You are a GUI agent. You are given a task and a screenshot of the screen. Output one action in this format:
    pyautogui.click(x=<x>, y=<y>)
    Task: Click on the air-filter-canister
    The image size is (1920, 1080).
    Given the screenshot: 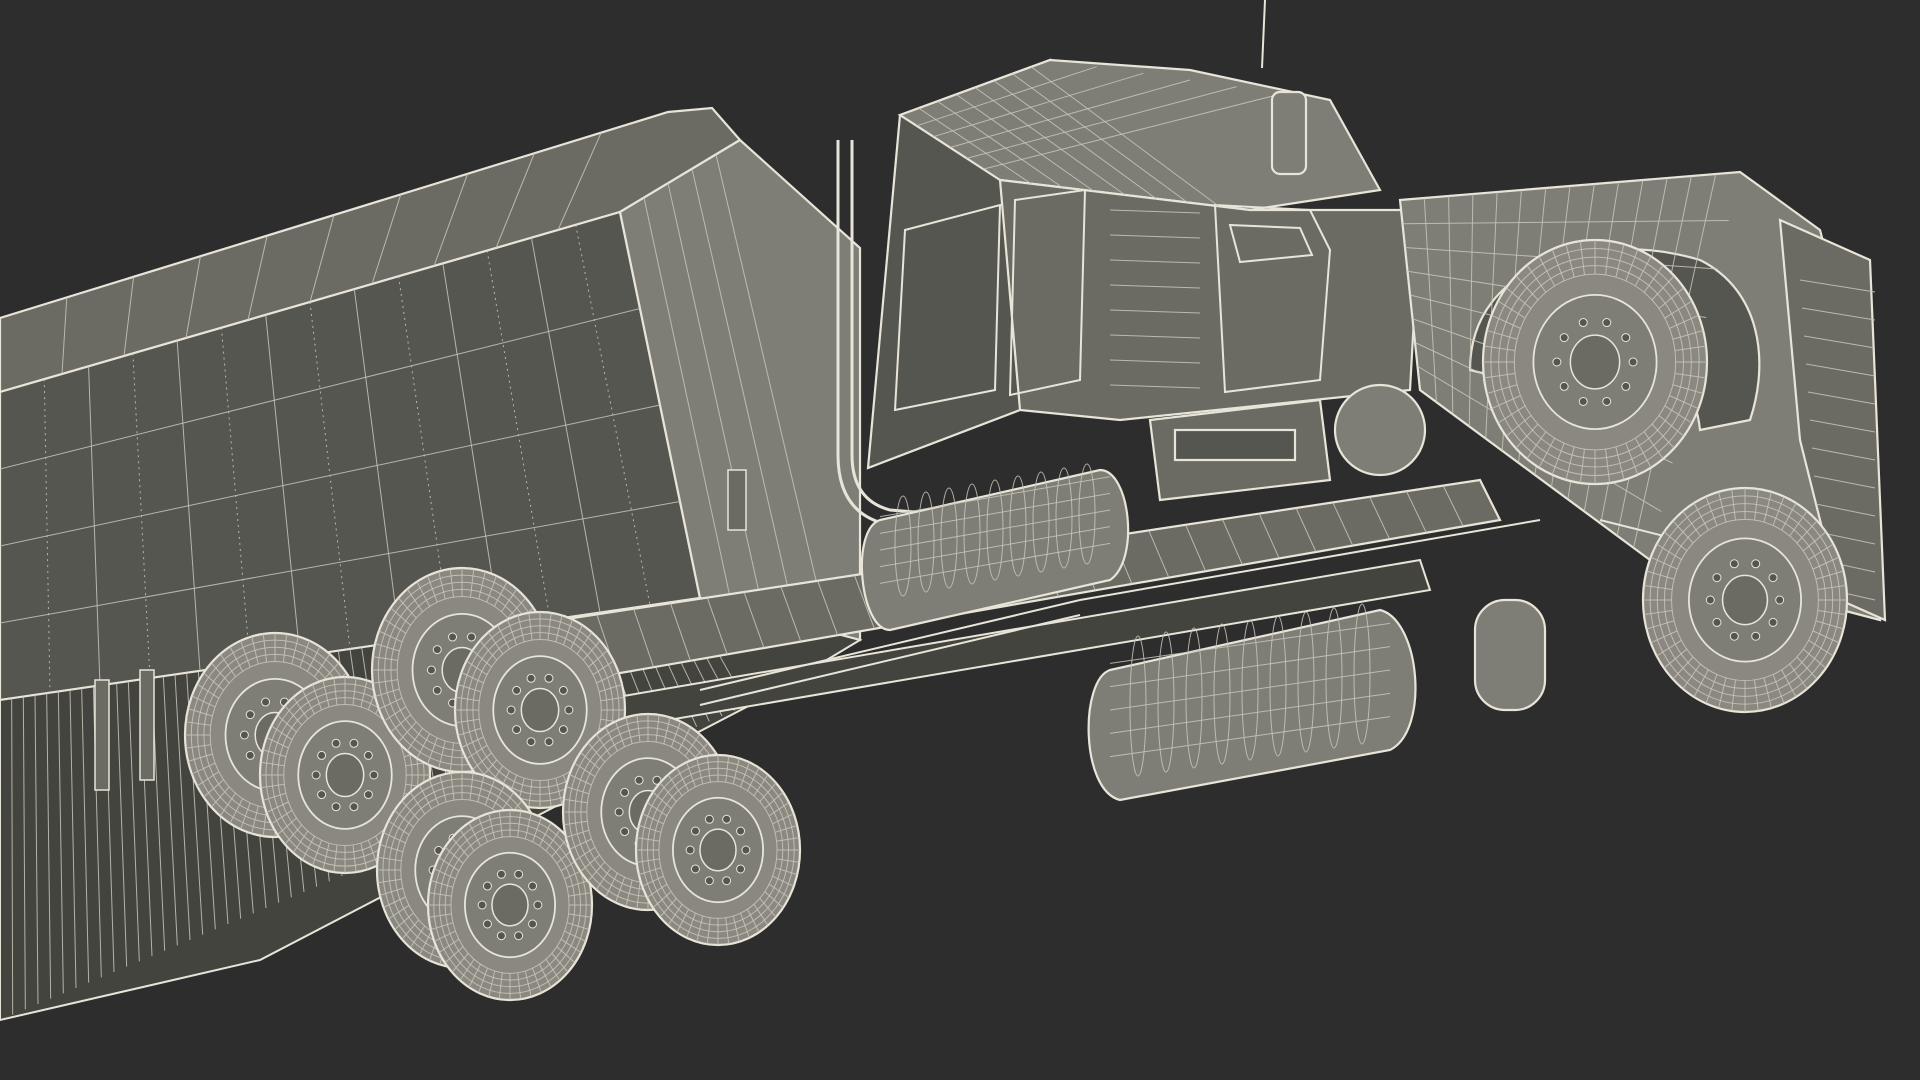 What is the action you would take?
    pyautogui.click(x=1380, y=430)
    